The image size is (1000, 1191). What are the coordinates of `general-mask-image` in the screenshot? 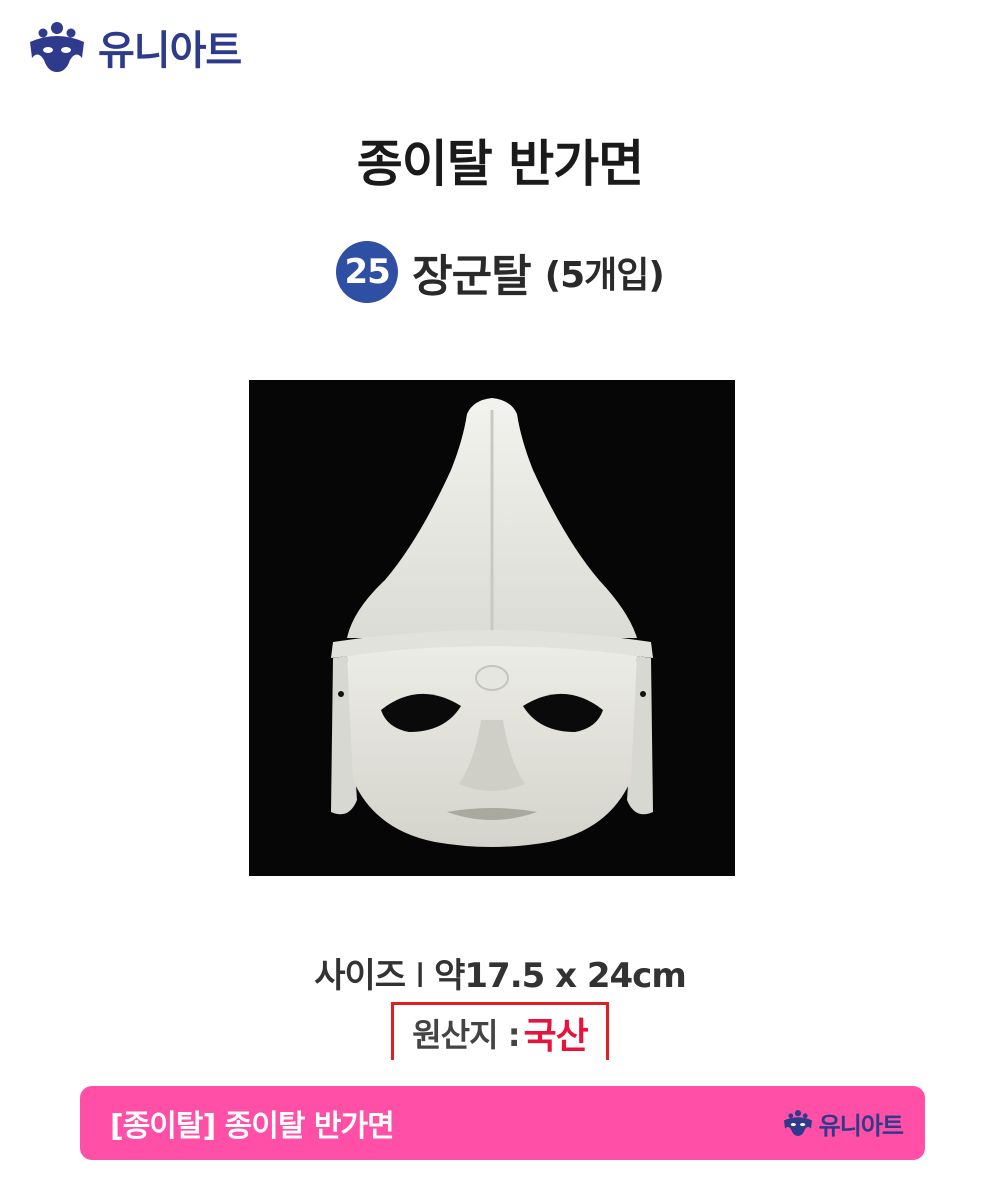 It's located at (492, 622).